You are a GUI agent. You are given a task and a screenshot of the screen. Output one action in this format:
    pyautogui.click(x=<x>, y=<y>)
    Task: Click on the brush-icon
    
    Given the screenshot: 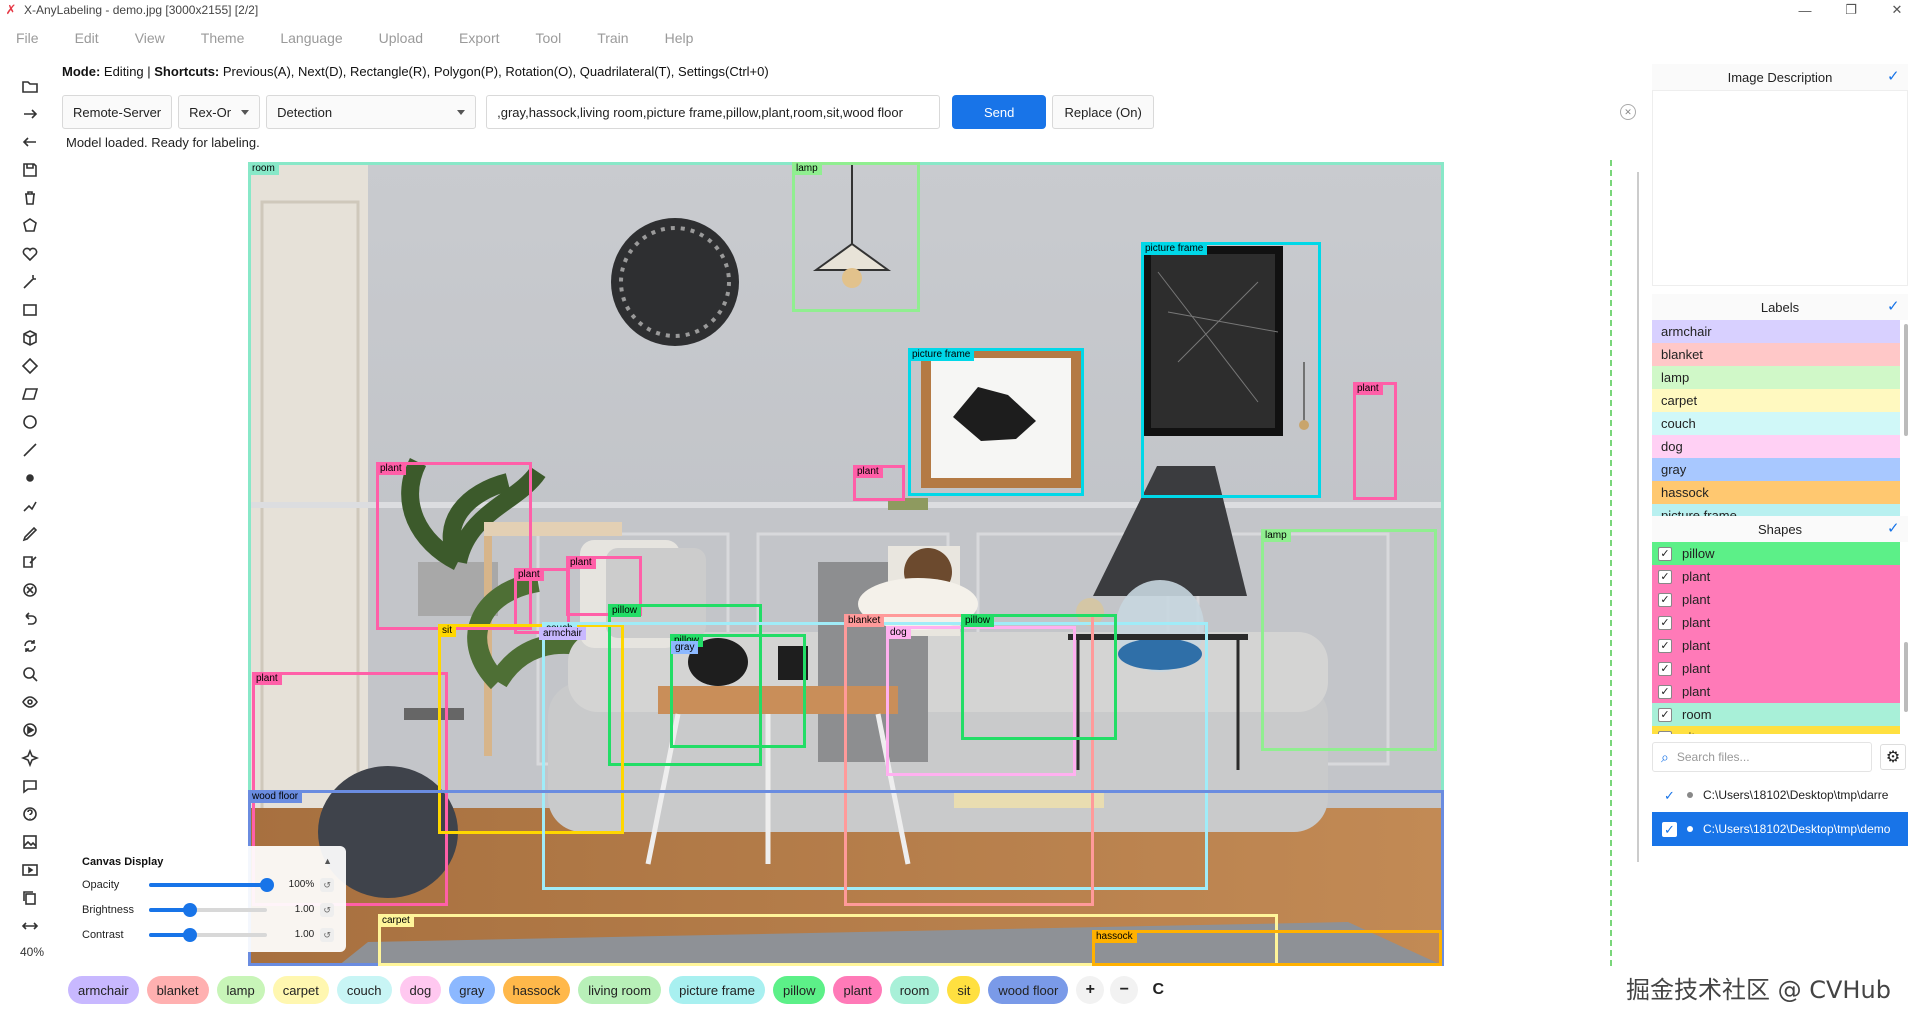 What is the action you would take?
    pyautogui.click(x=30, y=534)
    